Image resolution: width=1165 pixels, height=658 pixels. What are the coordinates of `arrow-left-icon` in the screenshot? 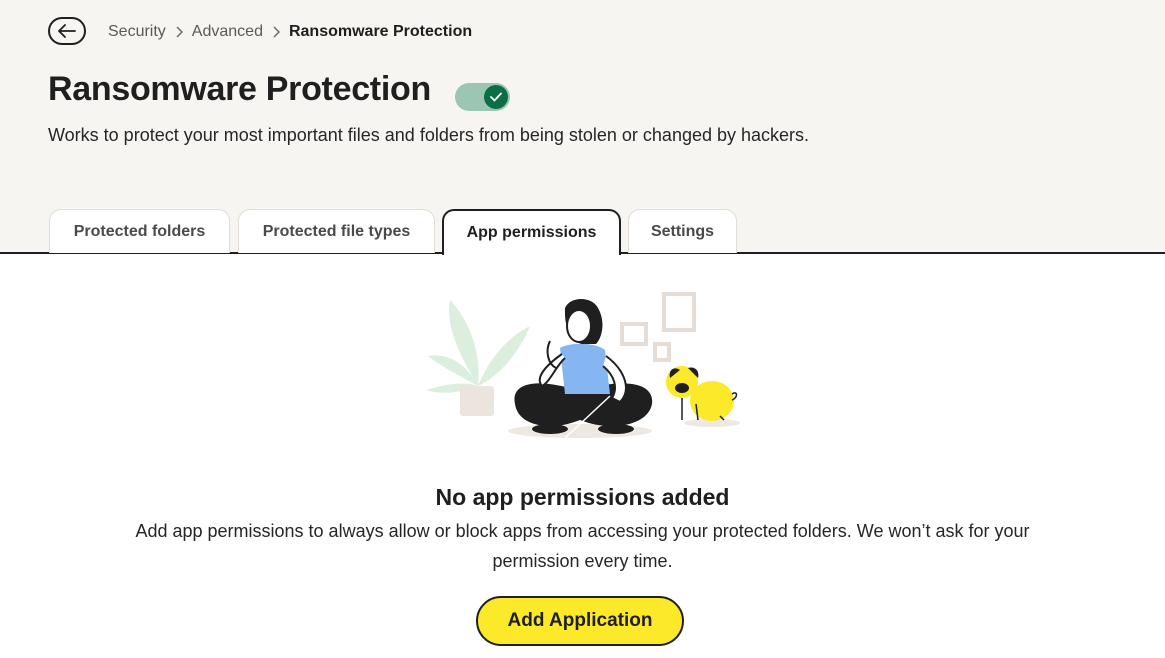 It's located at (67, 31).